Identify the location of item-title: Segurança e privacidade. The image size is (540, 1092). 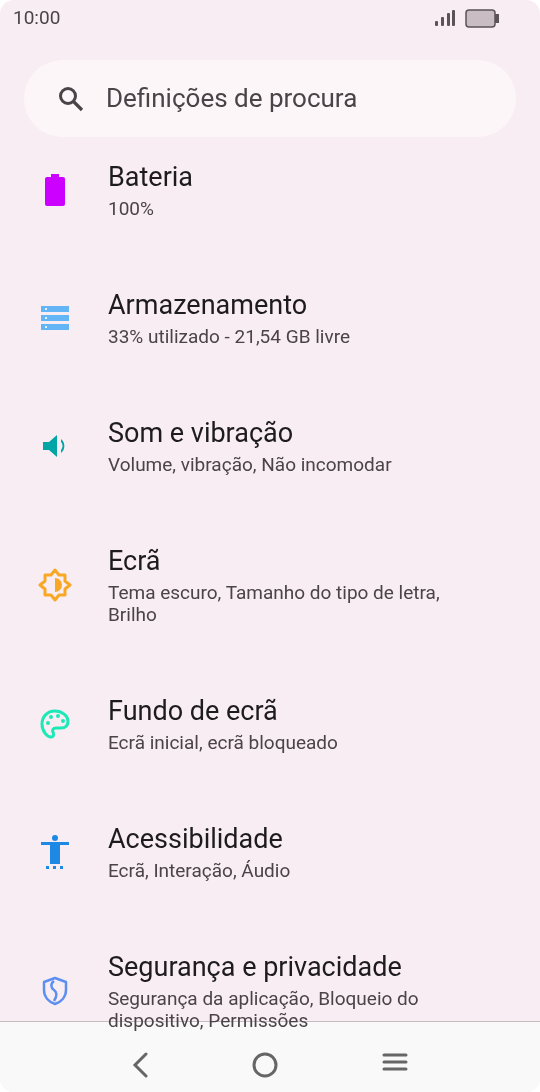
(255, 967).